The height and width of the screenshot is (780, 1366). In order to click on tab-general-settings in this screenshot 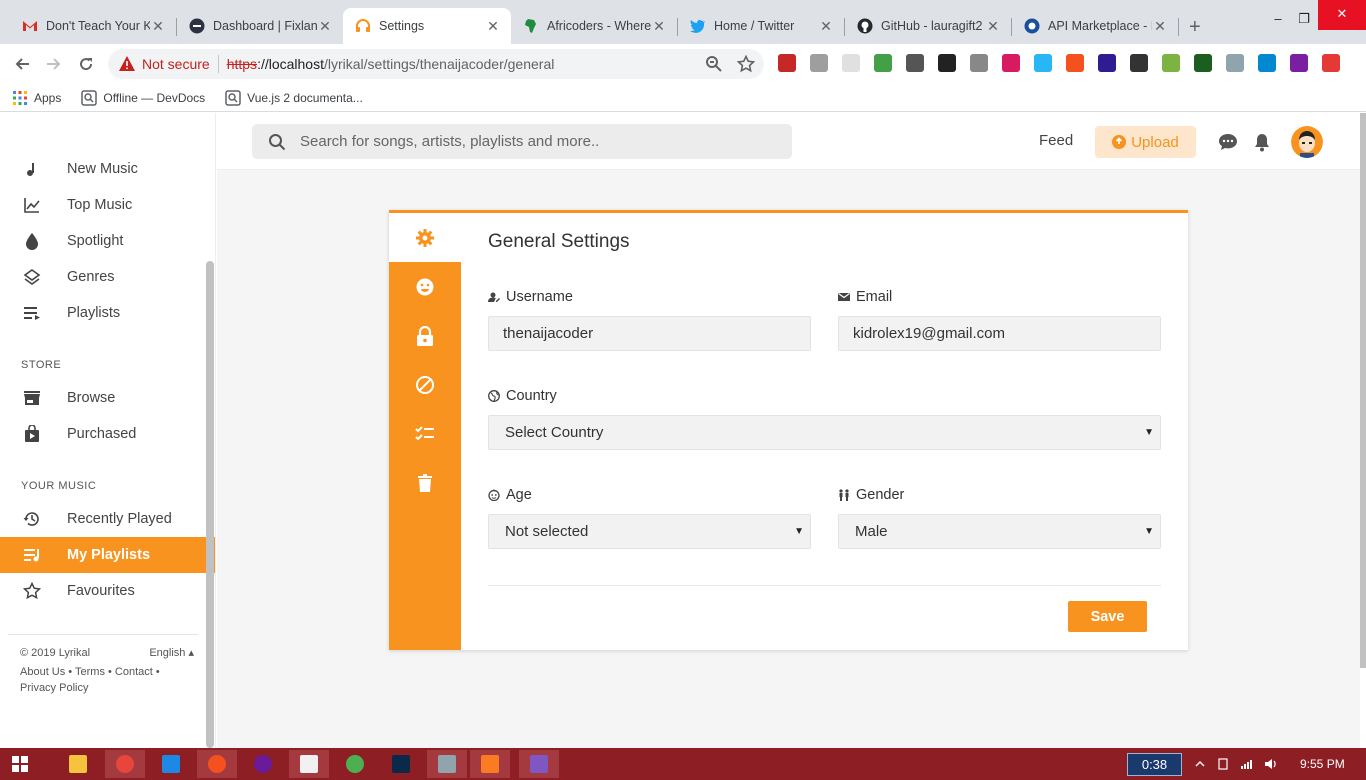, I will do `click(425, 237)`.